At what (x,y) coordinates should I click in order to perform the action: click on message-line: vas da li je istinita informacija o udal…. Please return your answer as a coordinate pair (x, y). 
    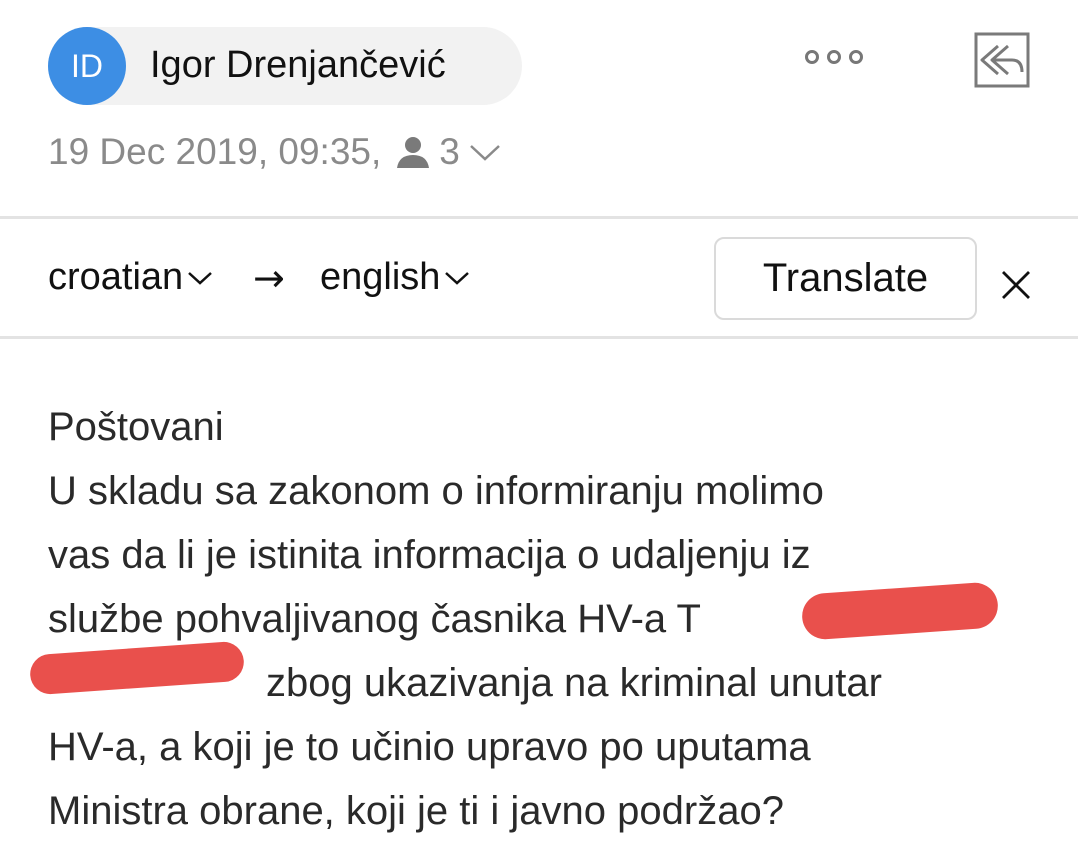
    Looking at the image, I should click on (429, 555).